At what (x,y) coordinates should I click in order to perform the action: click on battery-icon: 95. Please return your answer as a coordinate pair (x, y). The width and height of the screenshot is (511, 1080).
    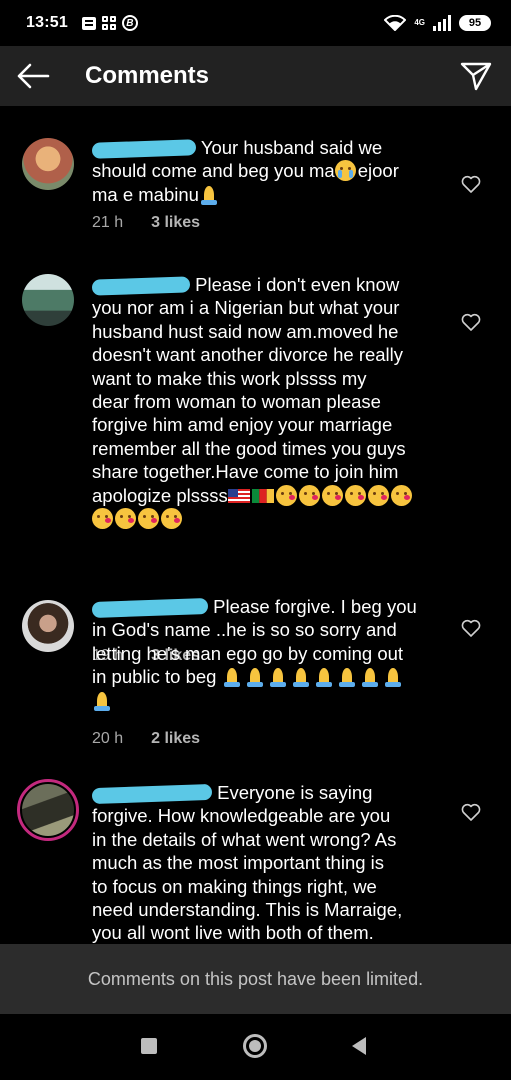
    Looking at the image, I should click on (475, 23).